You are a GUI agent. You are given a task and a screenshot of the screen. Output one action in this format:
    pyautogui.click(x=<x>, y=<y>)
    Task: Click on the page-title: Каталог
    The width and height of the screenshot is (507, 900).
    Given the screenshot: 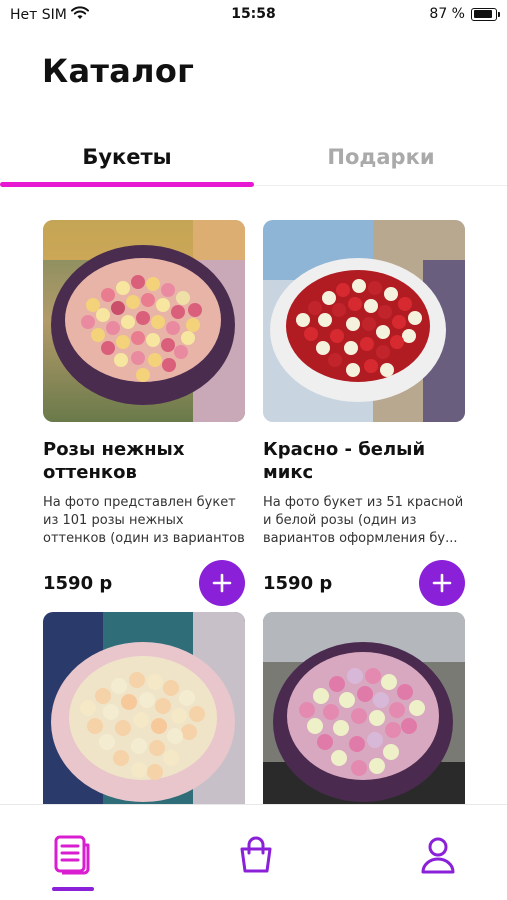 What is the action you would take?
    pyautogui.click(x=118, y=71)
    